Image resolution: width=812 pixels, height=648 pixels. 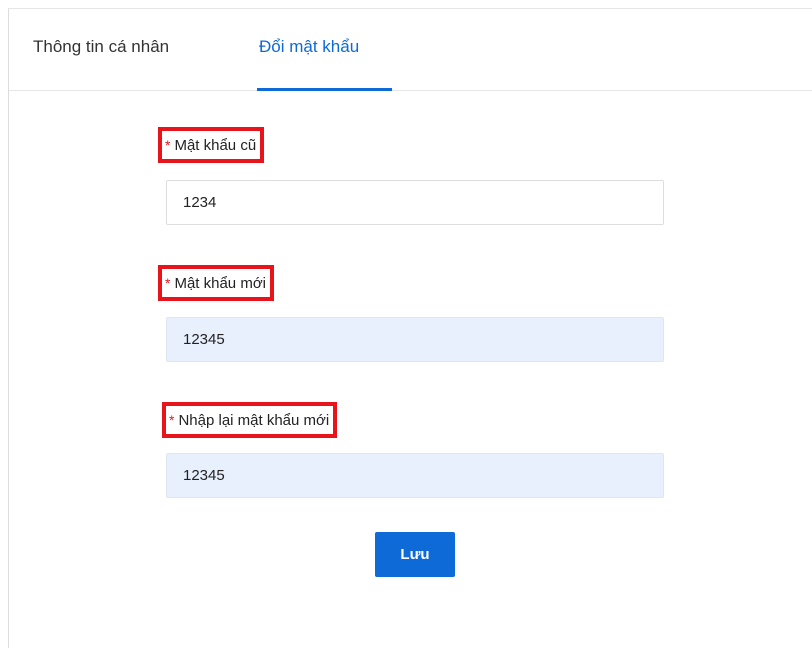 I want to click on new-password-input, so click(x=415, y=339).